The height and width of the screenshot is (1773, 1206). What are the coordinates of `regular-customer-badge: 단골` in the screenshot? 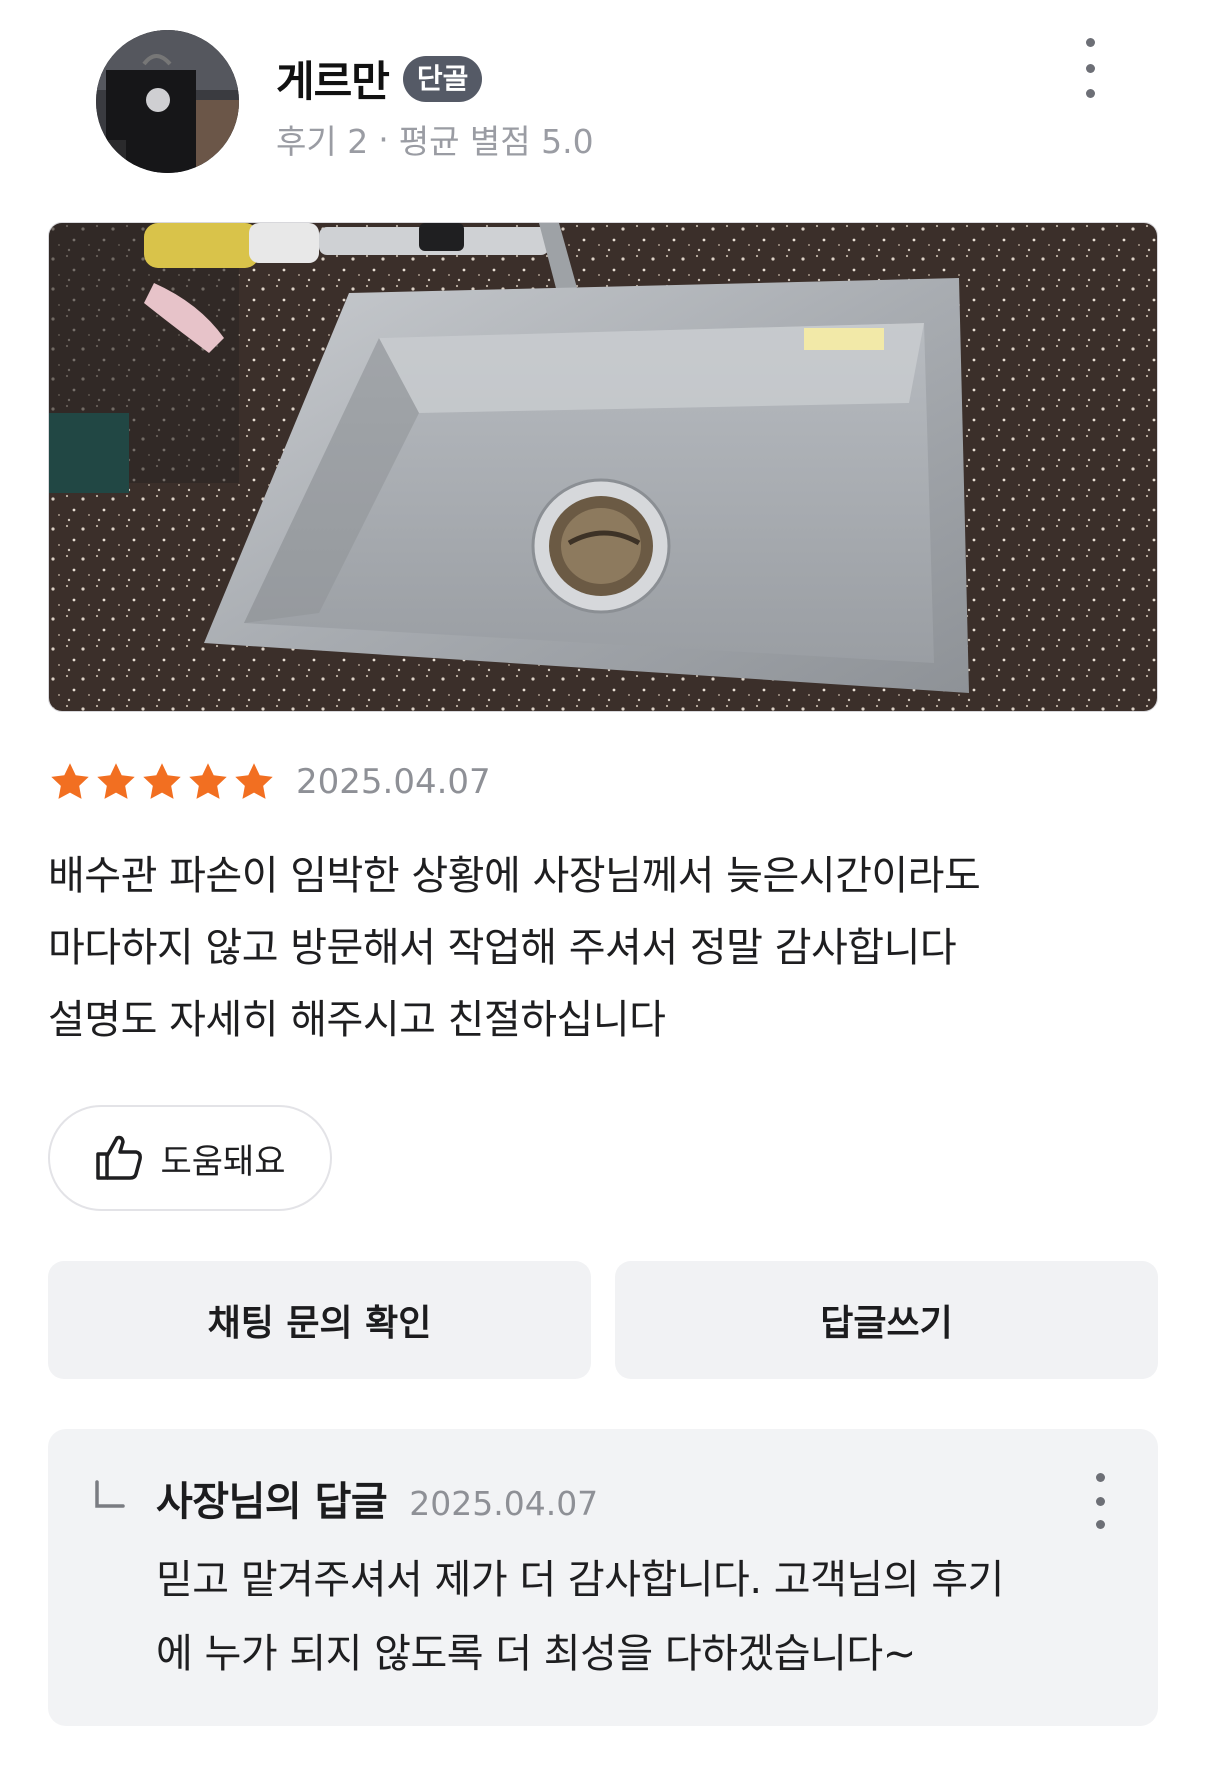 It's located at (442, 78).